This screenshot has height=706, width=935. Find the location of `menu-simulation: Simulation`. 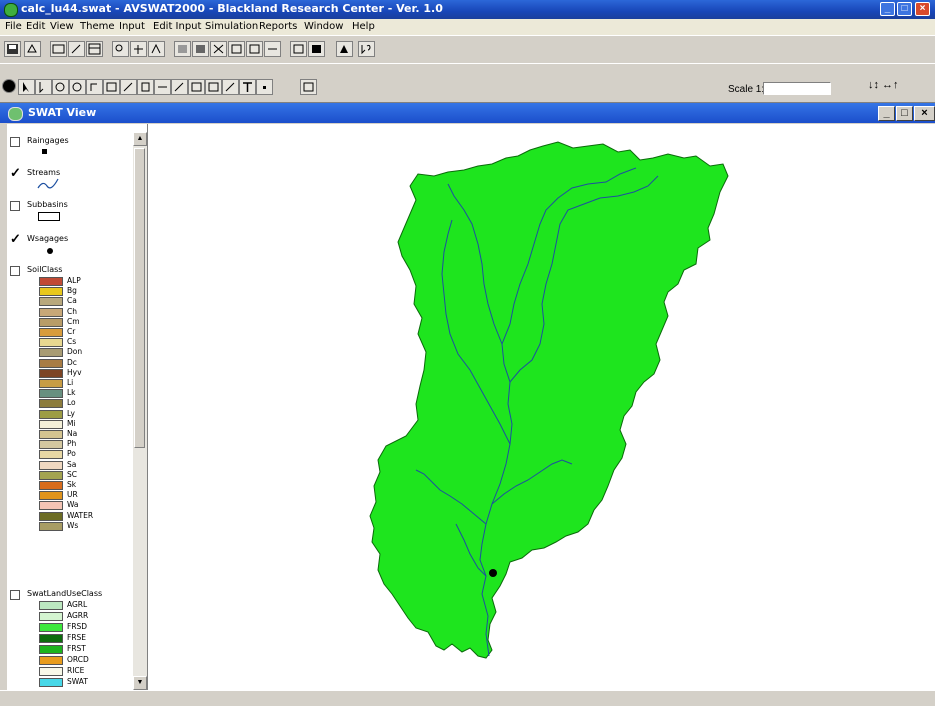

menu-simulation: Simulation is located at coordinates (231, 26).